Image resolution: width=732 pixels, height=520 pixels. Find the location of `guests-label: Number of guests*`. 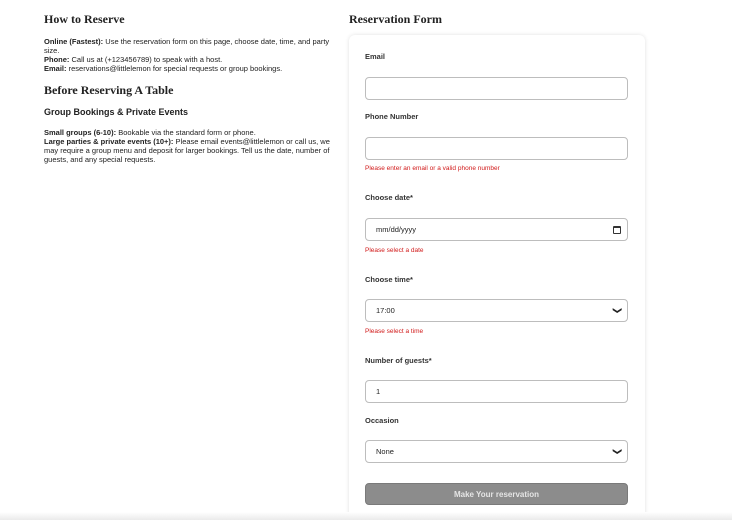

guests-label: Number of guests* is located at coordinates (398, 360).